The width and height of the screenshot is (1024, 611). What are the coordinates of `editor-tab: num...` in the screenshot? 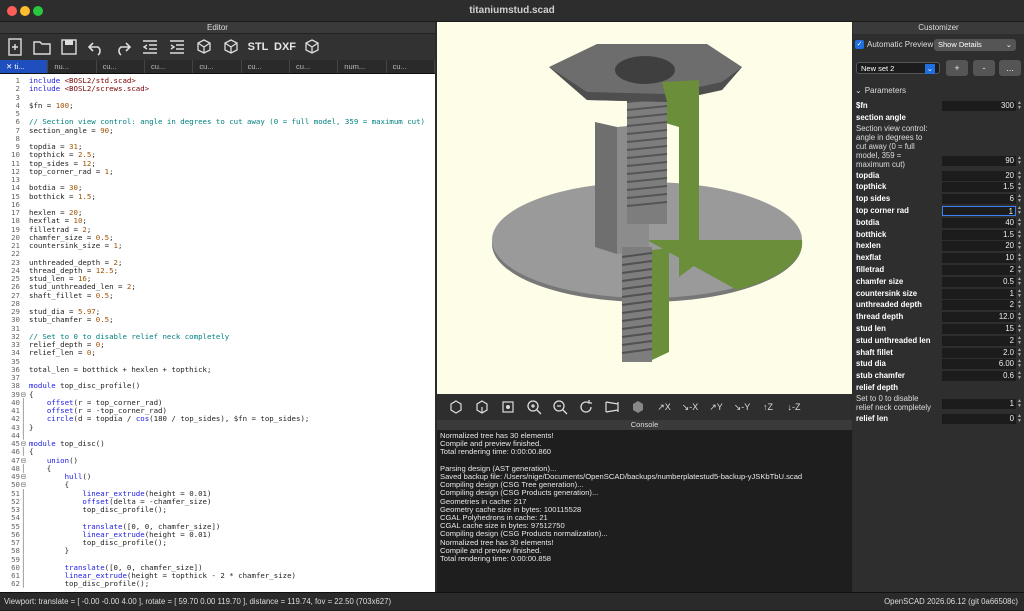 It's located at (362, 66).